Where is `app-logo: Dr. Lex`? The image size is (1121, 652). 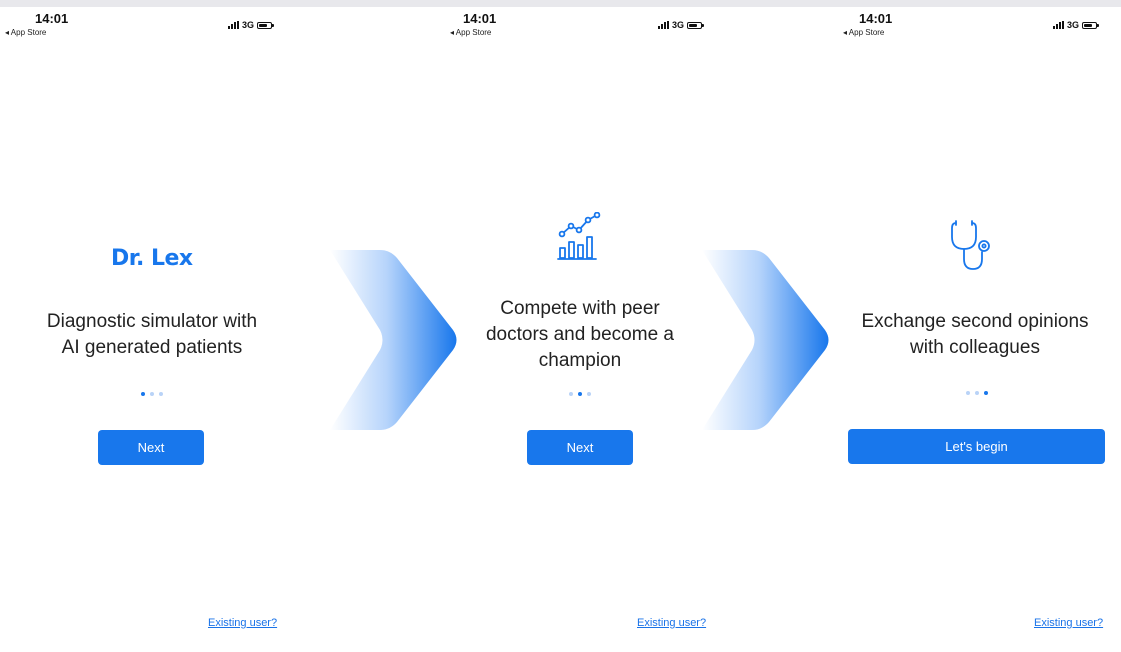 app-logo: Dr. Lex is located at coordinates (152, 258).